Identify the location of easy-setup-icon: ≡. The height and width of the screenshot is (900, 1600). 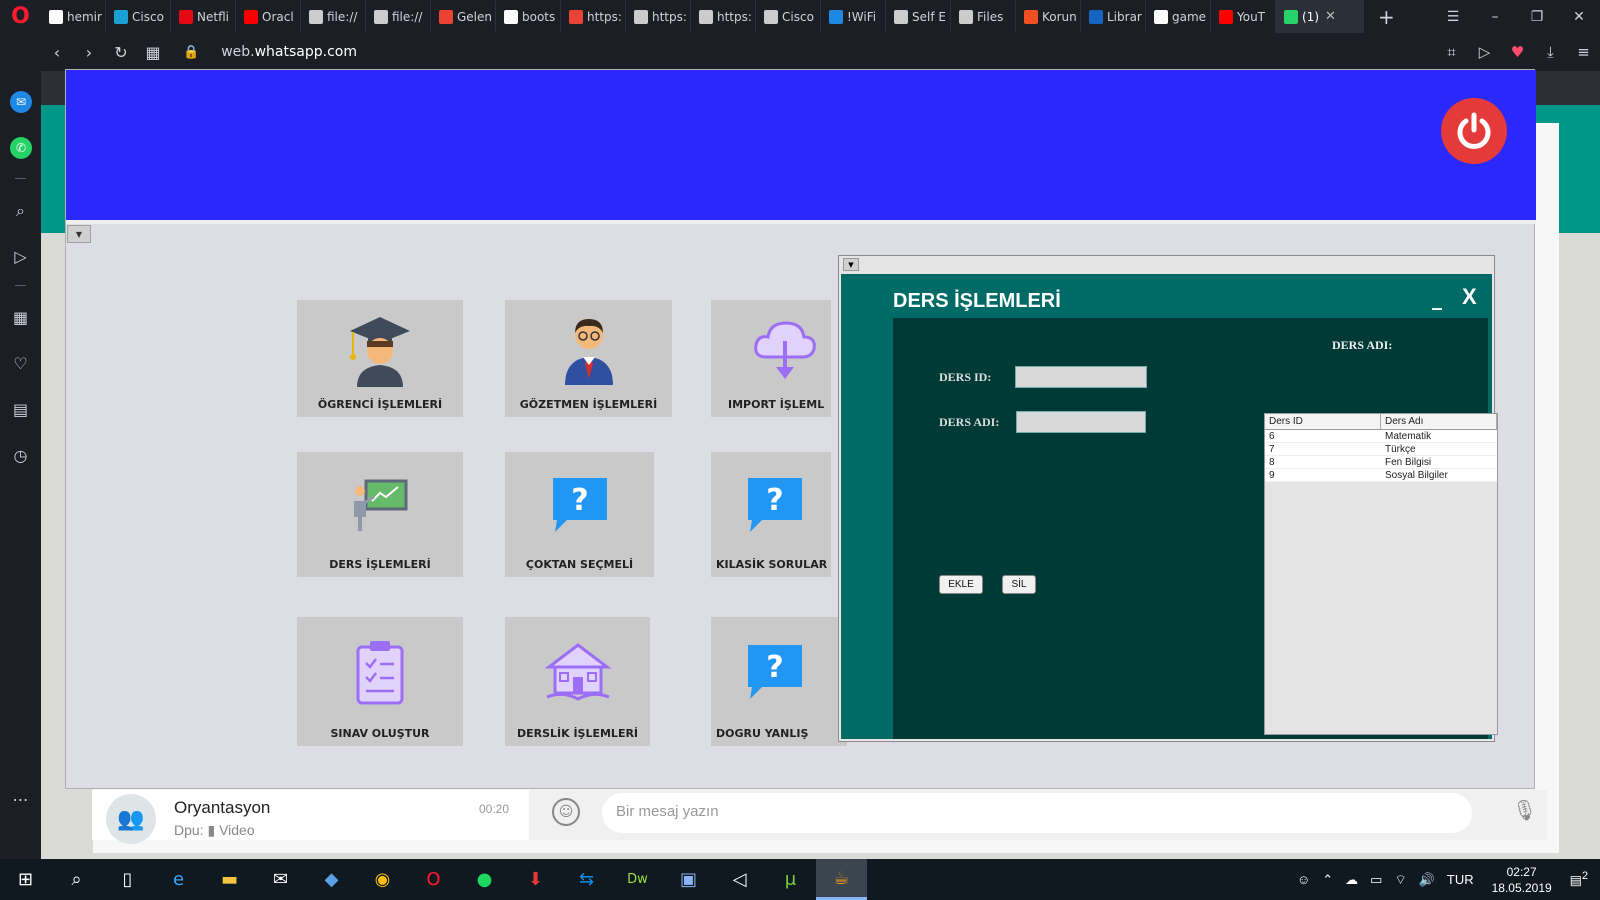
(1583, 52).